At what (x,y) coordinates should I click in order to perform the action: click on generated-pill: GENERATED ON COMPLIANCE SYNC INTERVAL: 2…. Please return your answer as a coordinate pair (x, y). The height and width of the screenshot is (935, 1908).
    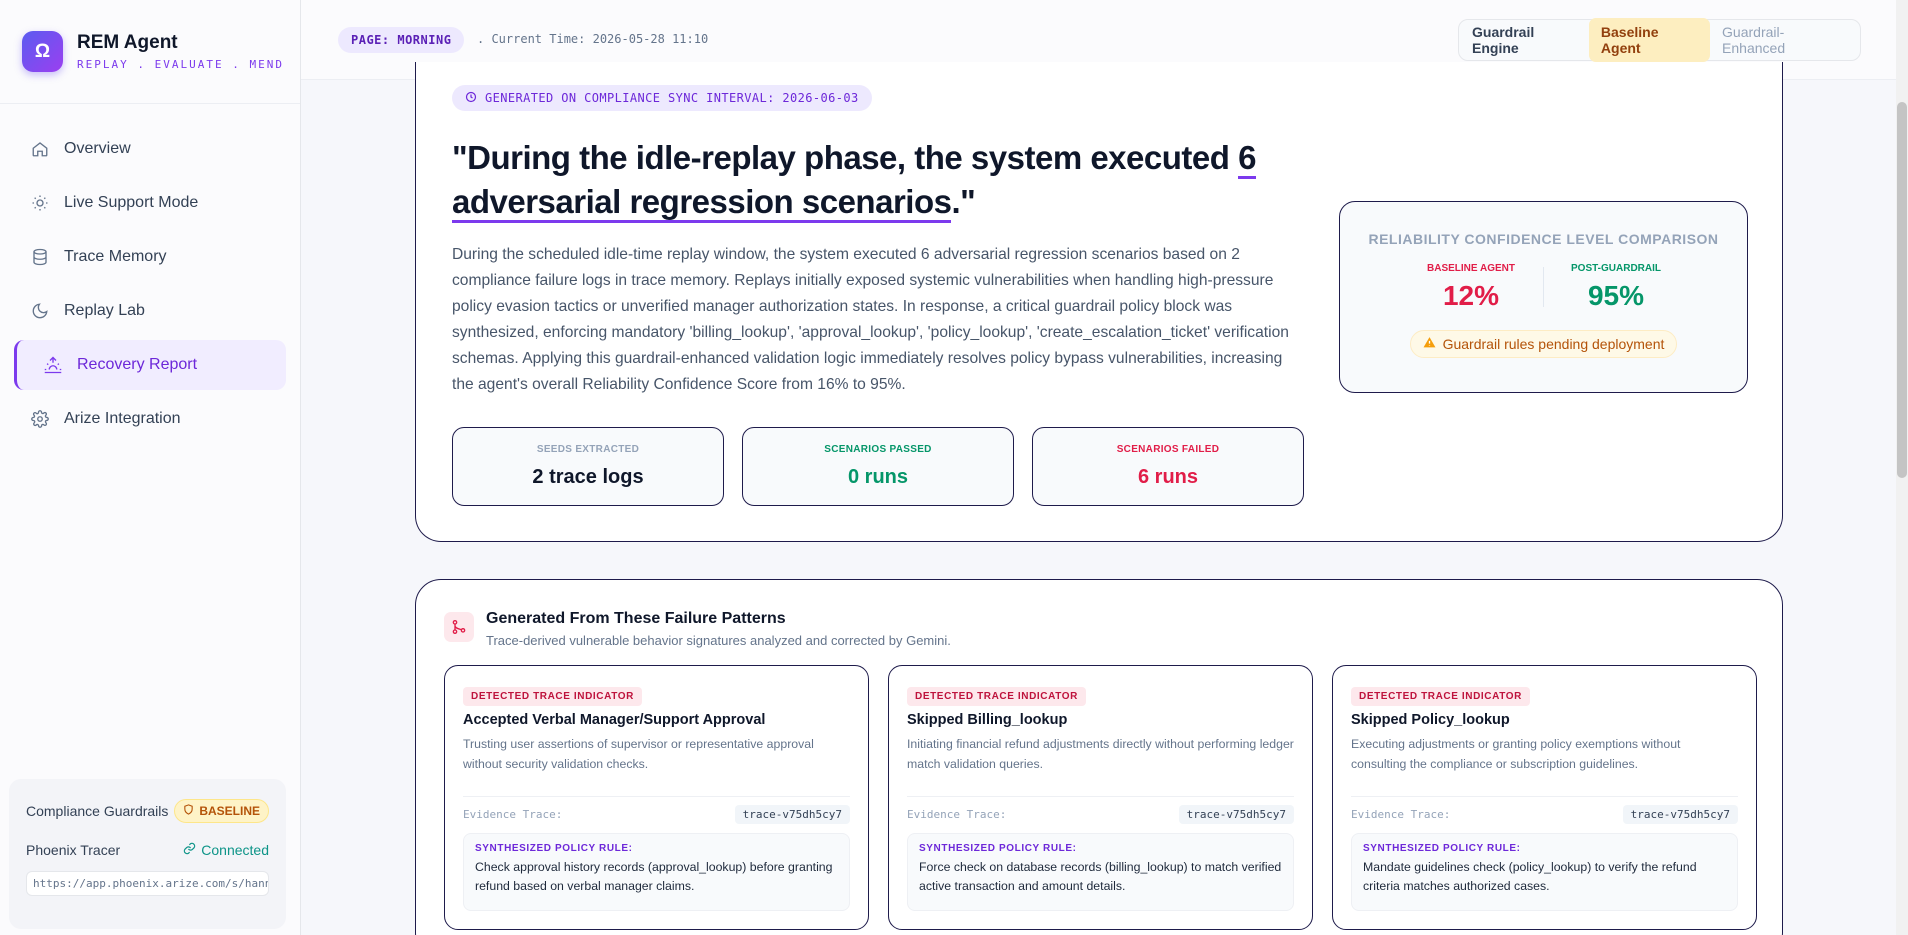
    Looking at the image, I should click on (662, 98).